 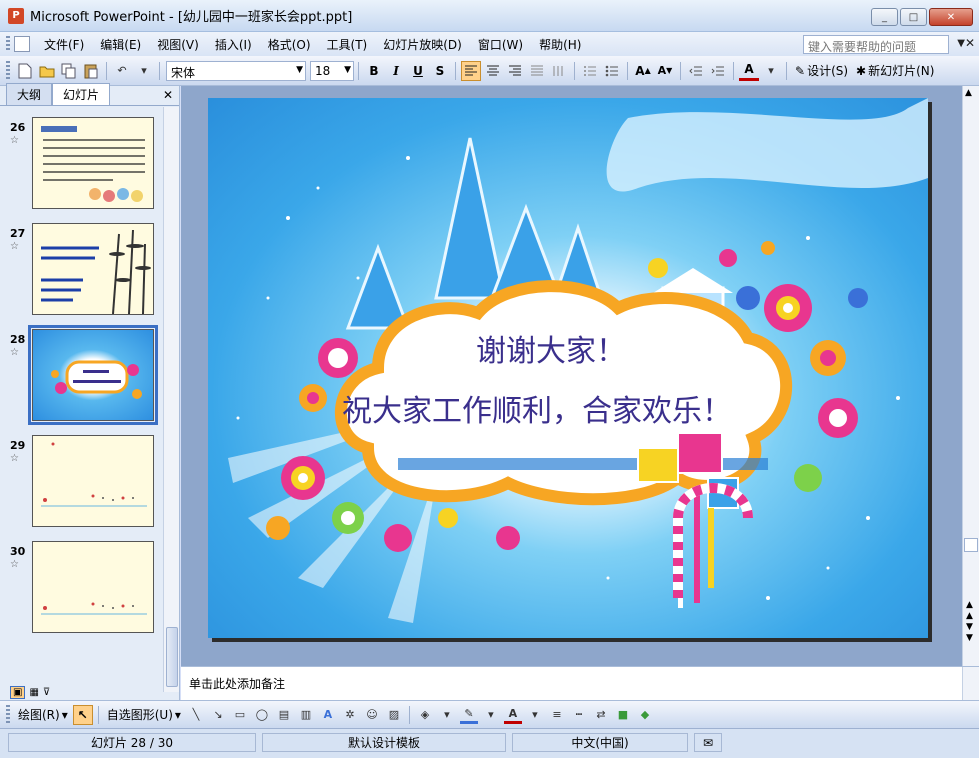 I want to click on copy-icon, so click(x=69, y=71).